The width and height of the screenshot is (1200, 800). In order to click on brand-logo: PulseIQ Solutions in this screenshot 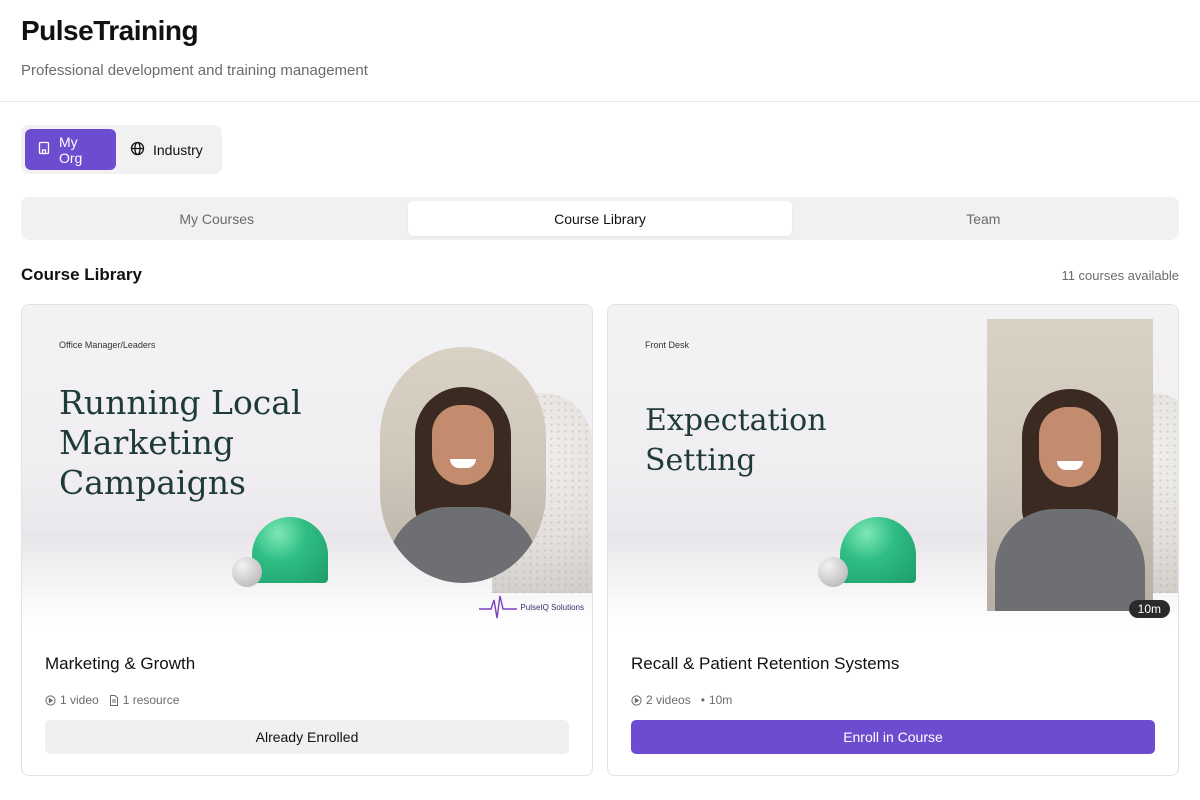, I will do `click(531, 607)`.